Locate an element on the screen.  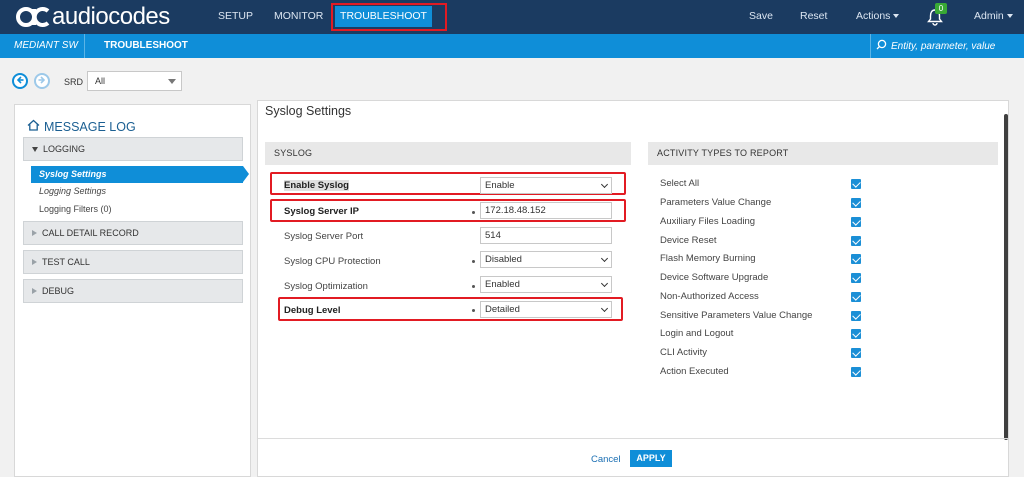
syslog-group-header: SYSLOG is located at coordinates (448, 153).